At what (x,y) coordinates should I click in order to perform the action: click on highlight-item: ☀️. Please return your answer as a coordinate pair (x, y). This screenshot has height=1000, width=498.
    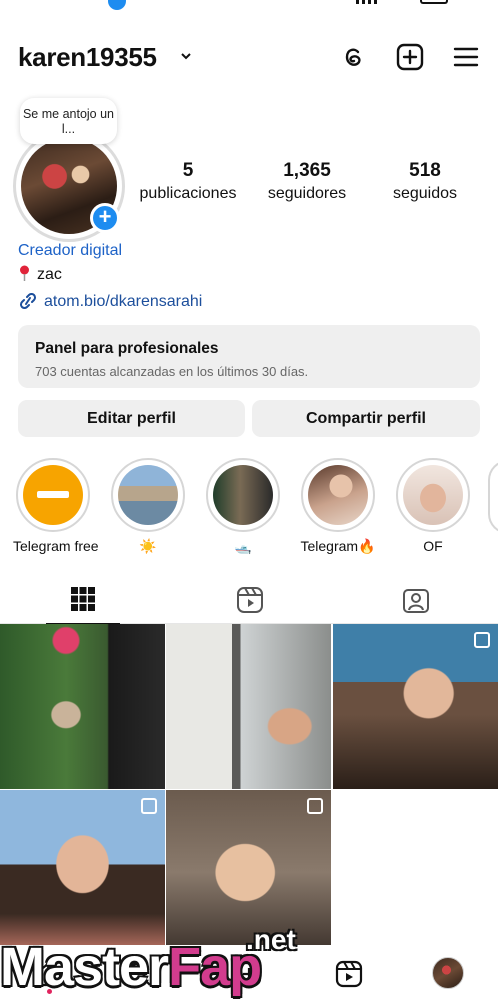
    Looking at the image, I should click on (148, 506).